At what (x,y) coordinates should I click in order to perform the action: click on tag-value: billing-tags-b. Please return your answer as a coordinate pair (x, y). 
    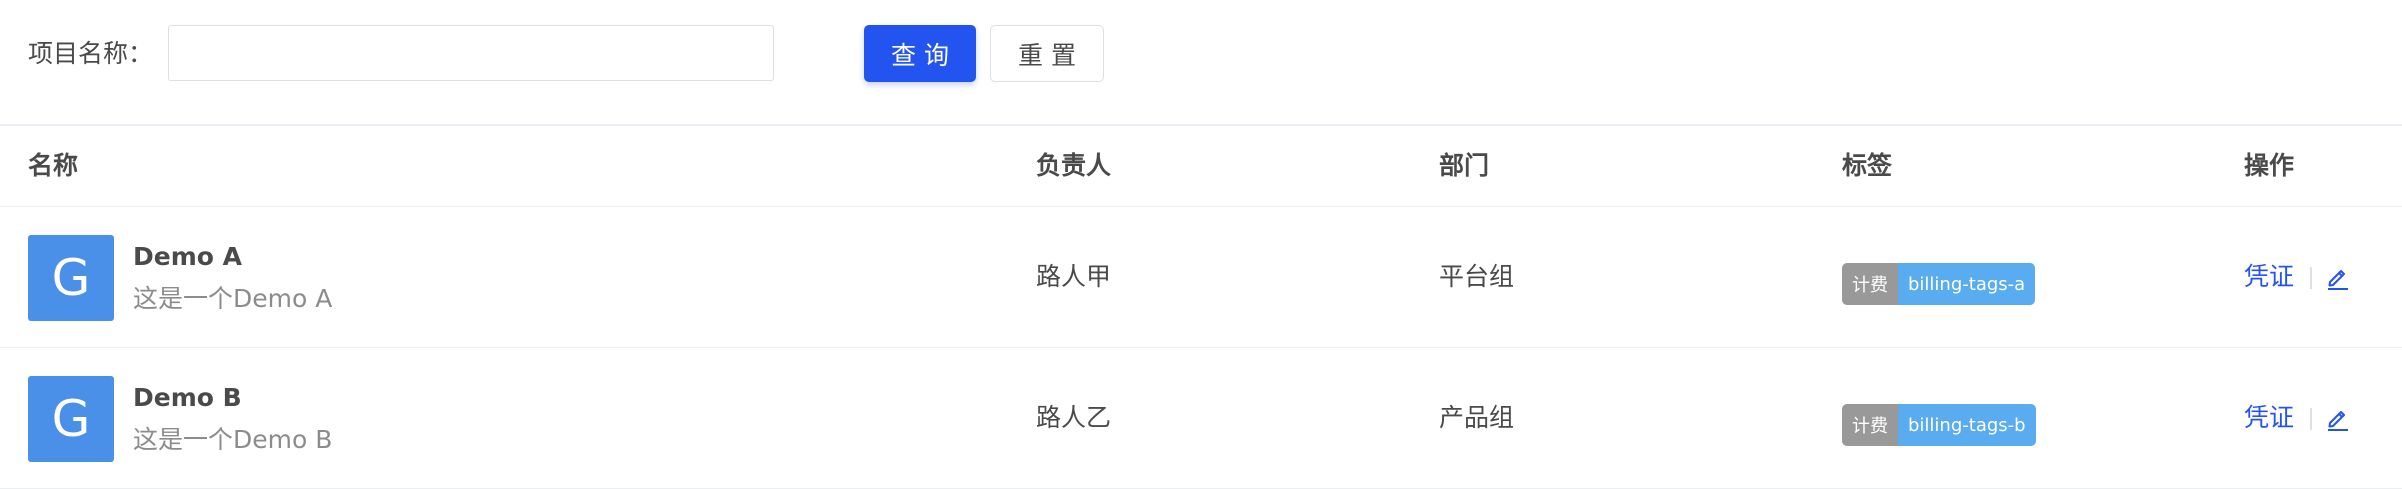
    Looking at the image, I should click on (1967, 425).